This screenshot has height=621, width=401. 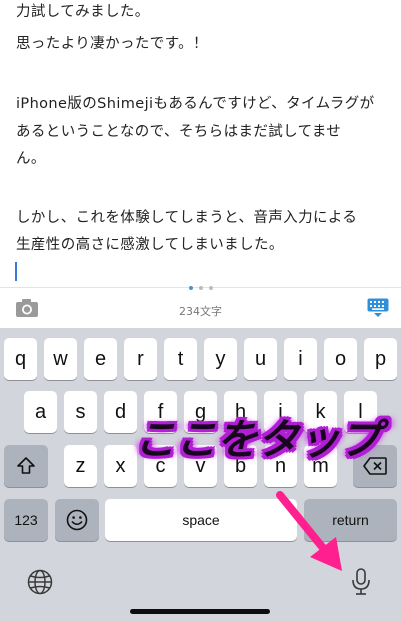 I want to click on keyboard-dismiss-icon, so click(x=378, y=308).